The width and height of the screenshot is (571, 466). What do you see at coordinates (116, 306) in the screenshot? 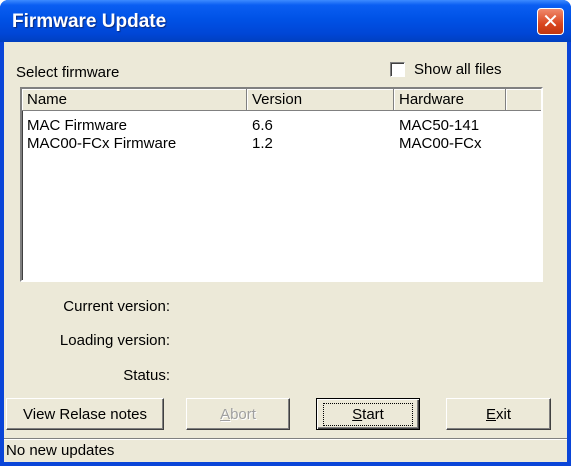
I see `current-version-label: Current version:` at bounding box center [116, 306].